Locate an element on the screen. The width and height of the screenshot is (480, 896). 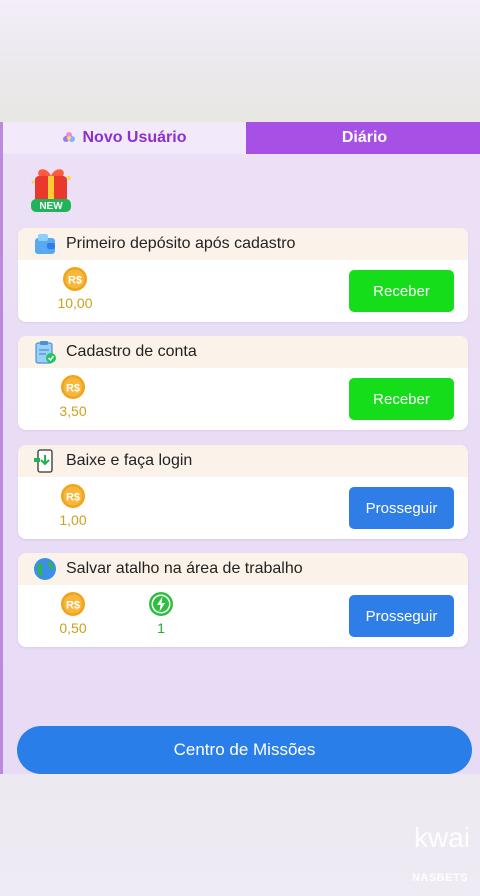
reward-value: 1,00 is located at coordinates (73, 520).